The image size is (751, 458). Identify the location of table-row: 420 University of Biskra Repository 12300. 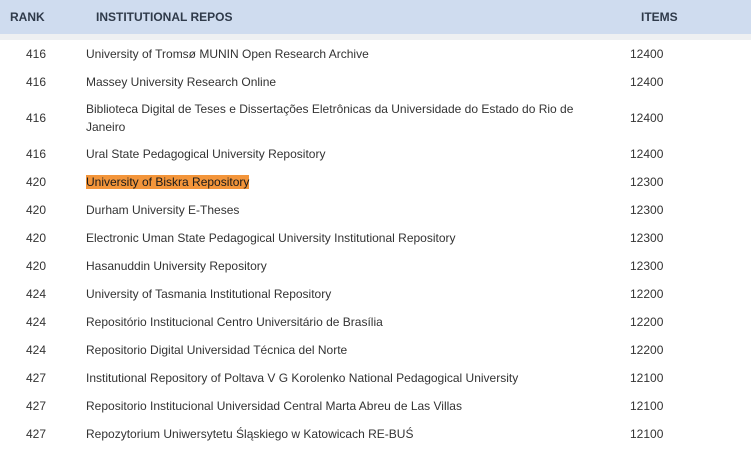
(375, 182).